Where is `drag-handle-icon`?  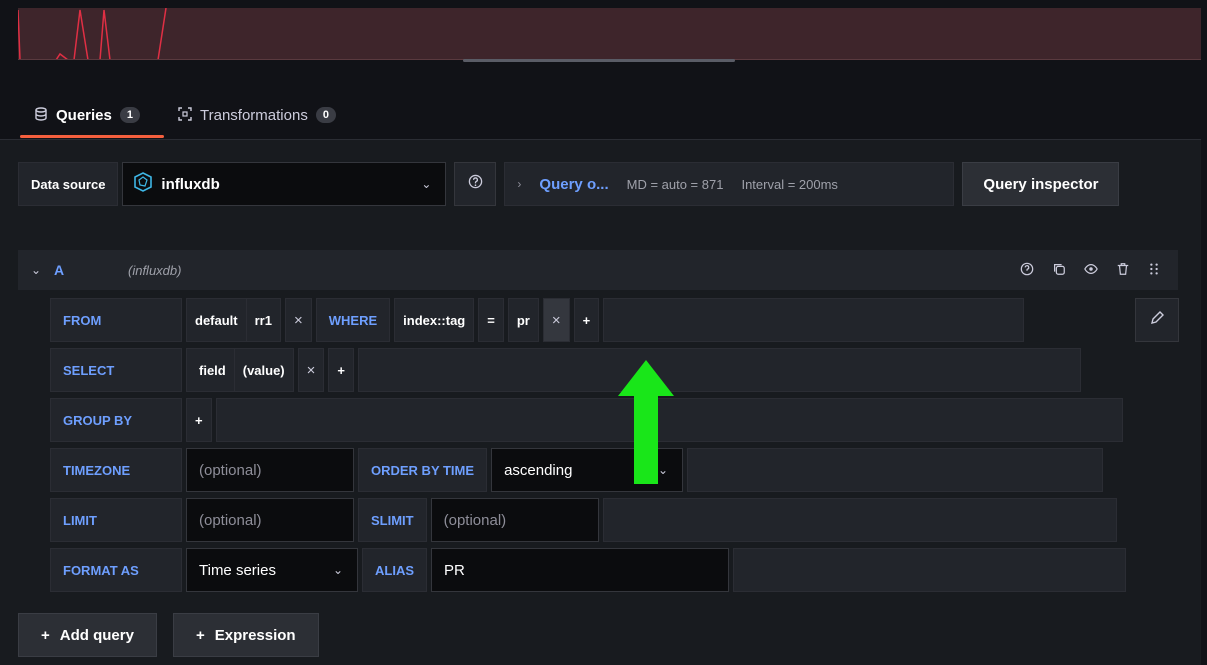 drag-handle-icon is located at coordinates (1154, 270).